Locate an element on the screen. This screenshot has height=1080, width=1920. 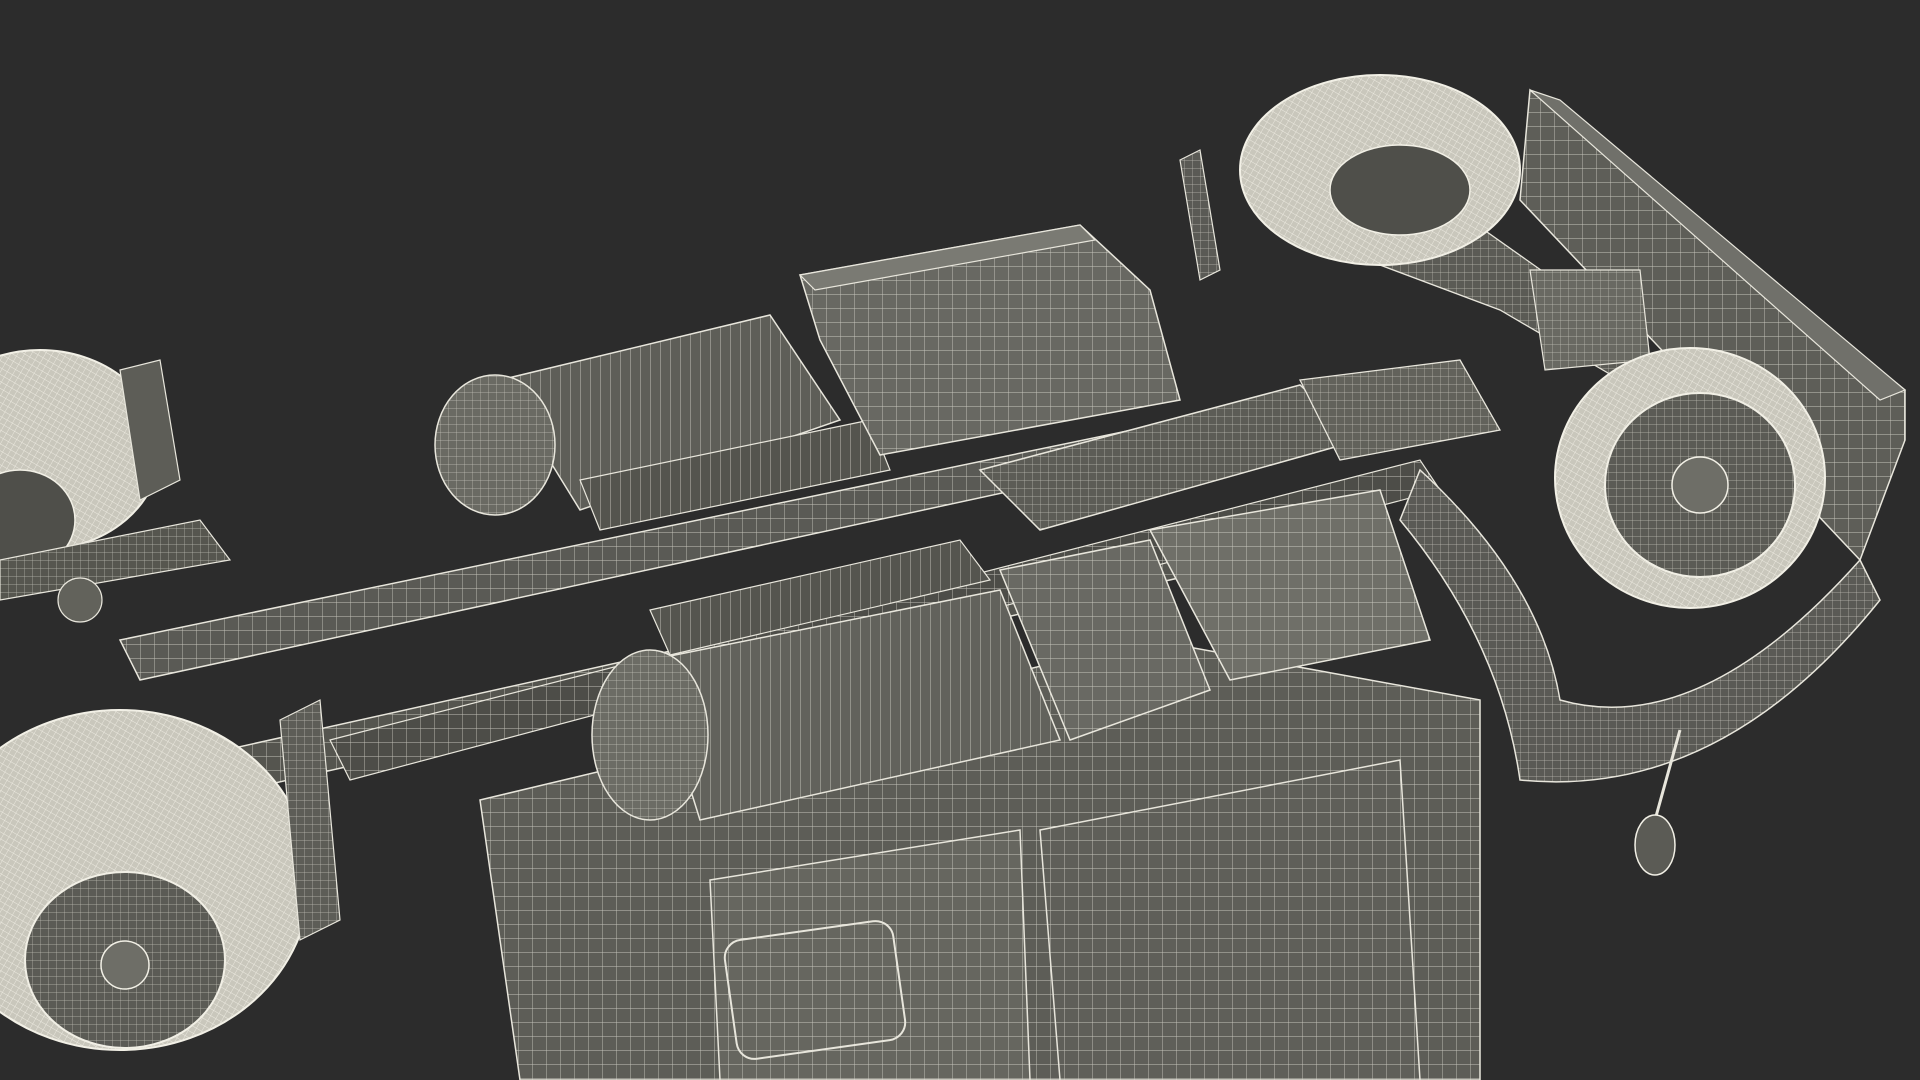
rear-right-wheels is located at coordinates (170, 875).